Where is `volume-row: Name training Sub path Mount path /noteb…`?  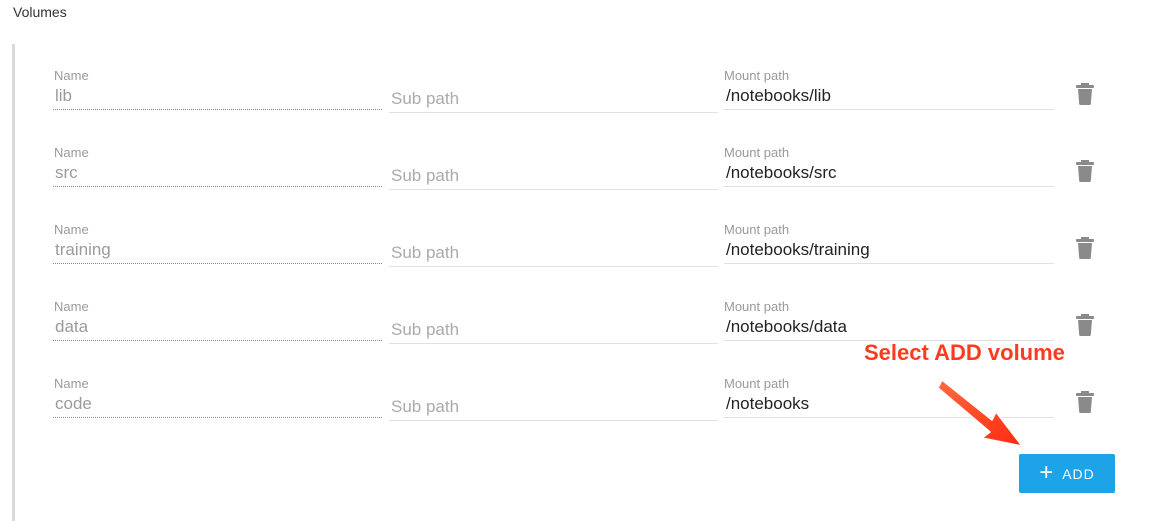
volume-row: Name training Sub path Mount path /noteb… is located at coordinates (576, 257).